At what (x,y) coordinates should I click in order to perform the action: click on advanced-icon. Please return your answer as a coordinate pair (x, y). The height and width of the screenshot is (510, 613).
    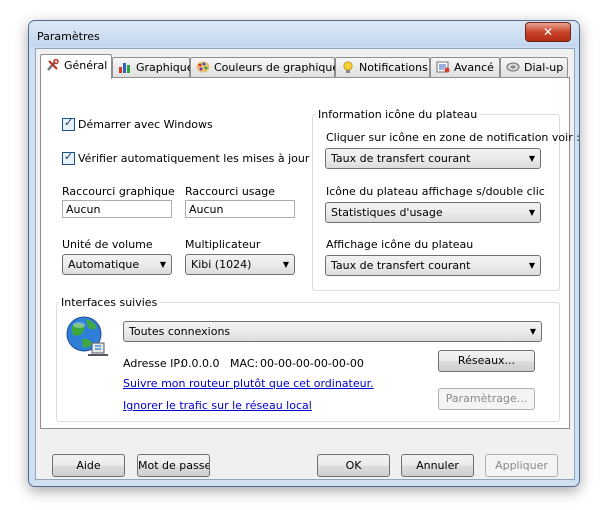
    Looking at the image, I should click on (443, 67).